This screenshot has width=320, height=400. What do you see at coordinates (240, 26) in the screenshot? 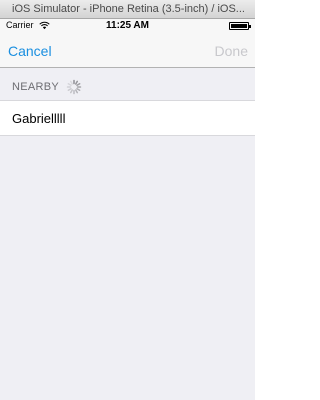
I see `battery-icon` at bounding box center [240, 26].